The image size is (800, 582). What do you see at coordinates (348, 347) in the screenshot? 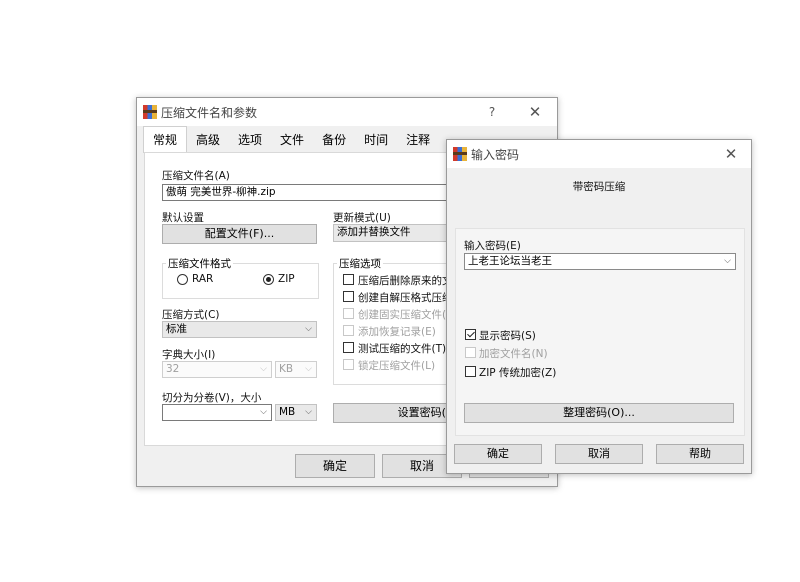
I see `test-checkbox` at bounding box center [348, 347].